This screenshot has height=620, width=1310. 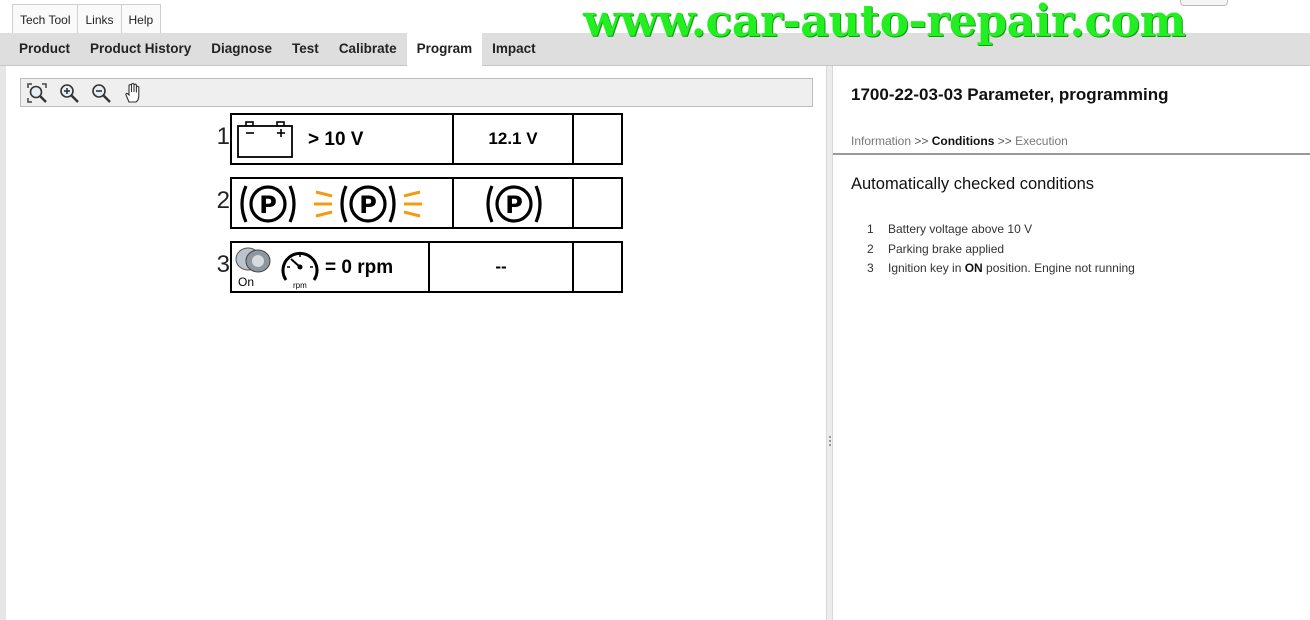 I want to click on menu-group: Tech Tool Links Help, so click(x=87, y=18).